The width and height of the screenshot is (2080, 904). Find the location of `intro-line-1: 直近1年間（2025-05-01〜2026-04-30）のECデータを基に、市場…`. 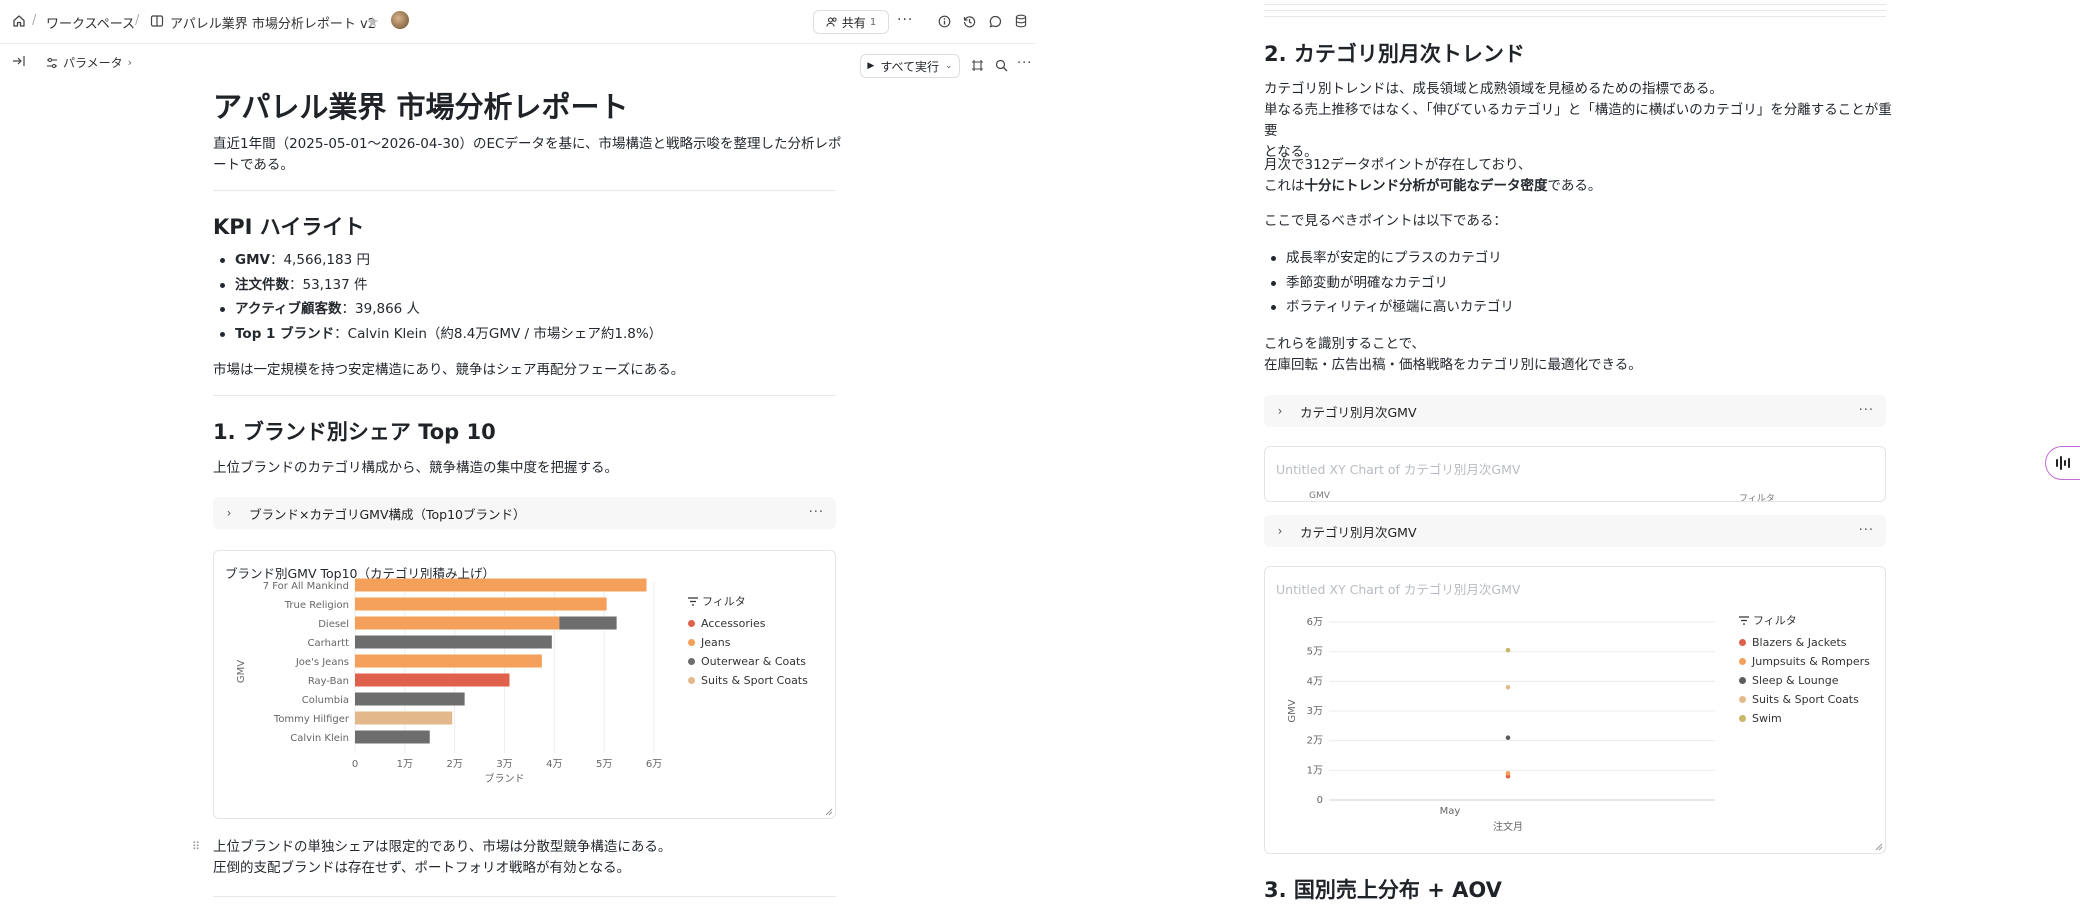

intro-line-1: 直近1年間（2025-05-01〜2026-04-30）のECデータを基に、市場… is located at coordinates (527, 144).